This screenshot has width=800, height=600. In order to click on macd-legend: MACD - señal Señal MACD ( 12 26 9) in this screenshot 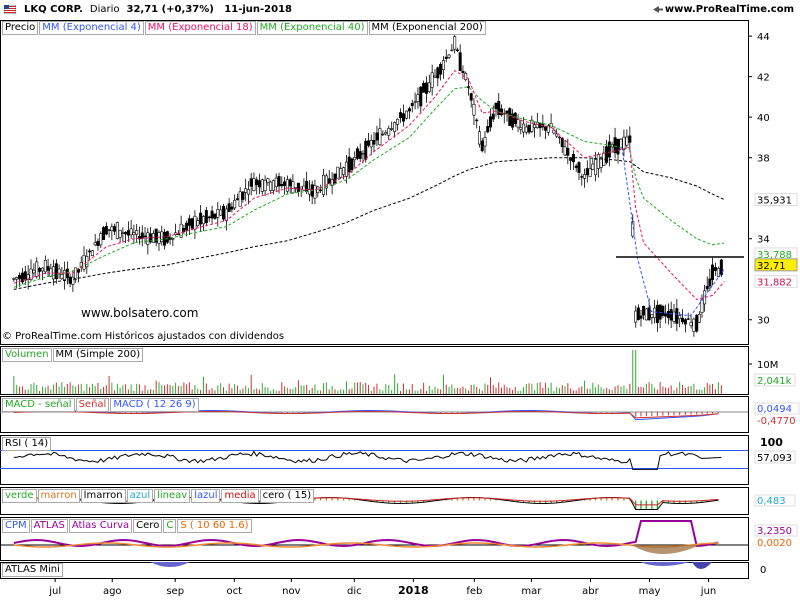, I will do `click(101, 405)`.